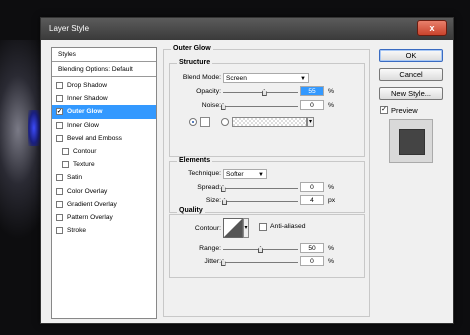 This screenshot has width=470, height=335. What do you see at coordinates (204, 173) in the screenshot?
I see `technique-label: Technique:` at bounding box center [204, 173].